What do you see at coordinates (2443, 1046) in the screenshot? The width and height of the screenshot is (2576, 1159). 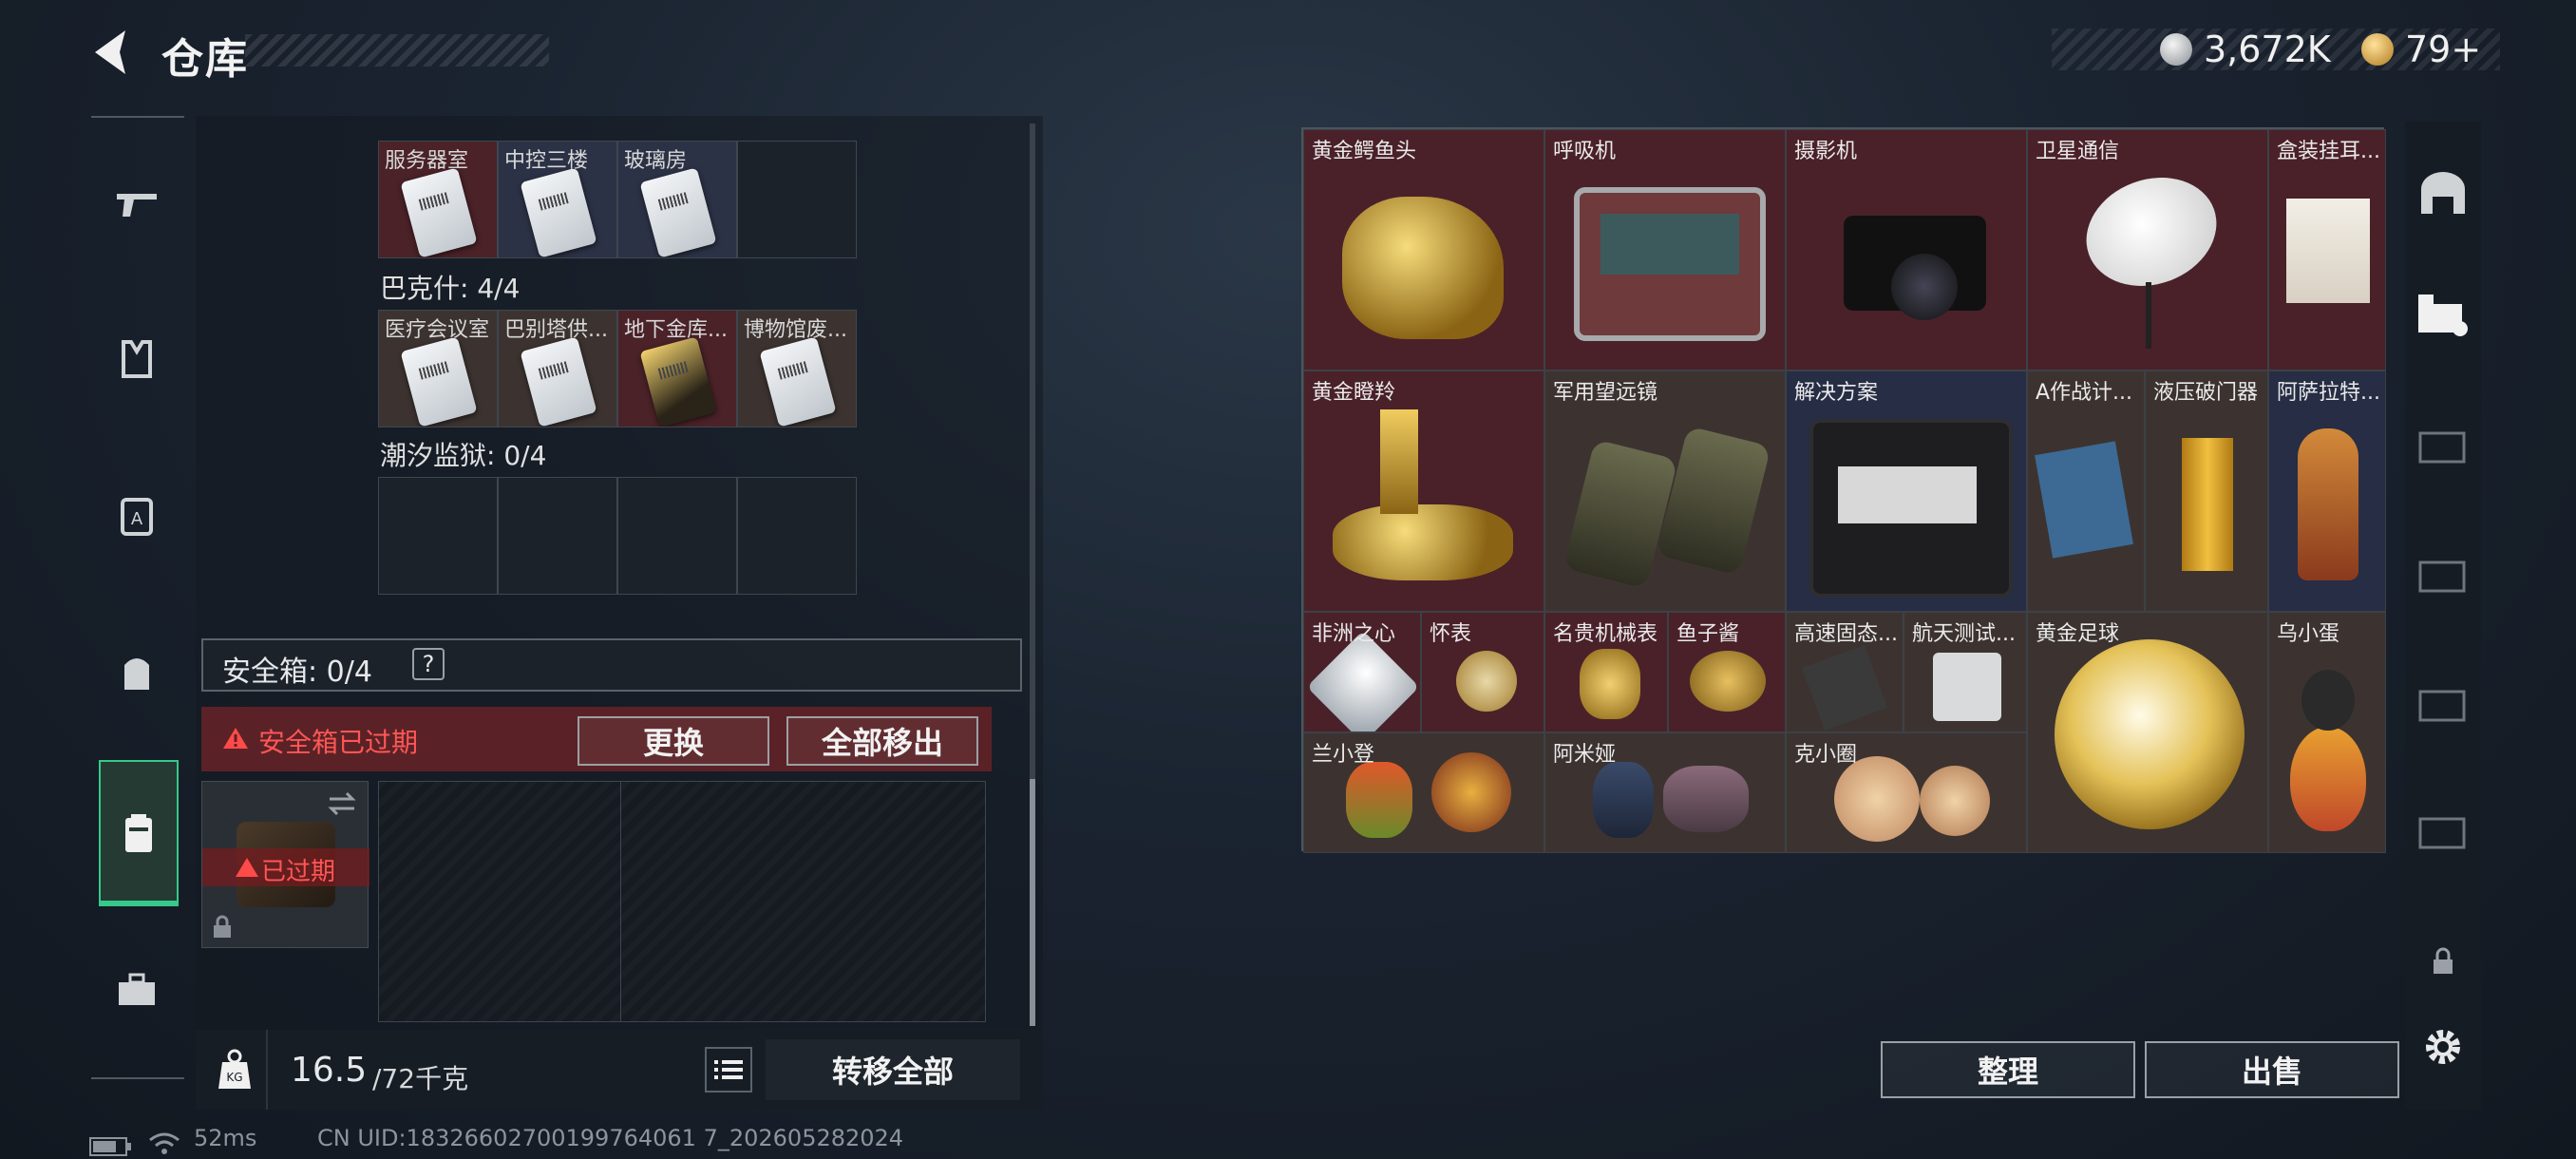 I see `settings-button` at bounding box center [2443, 1046].